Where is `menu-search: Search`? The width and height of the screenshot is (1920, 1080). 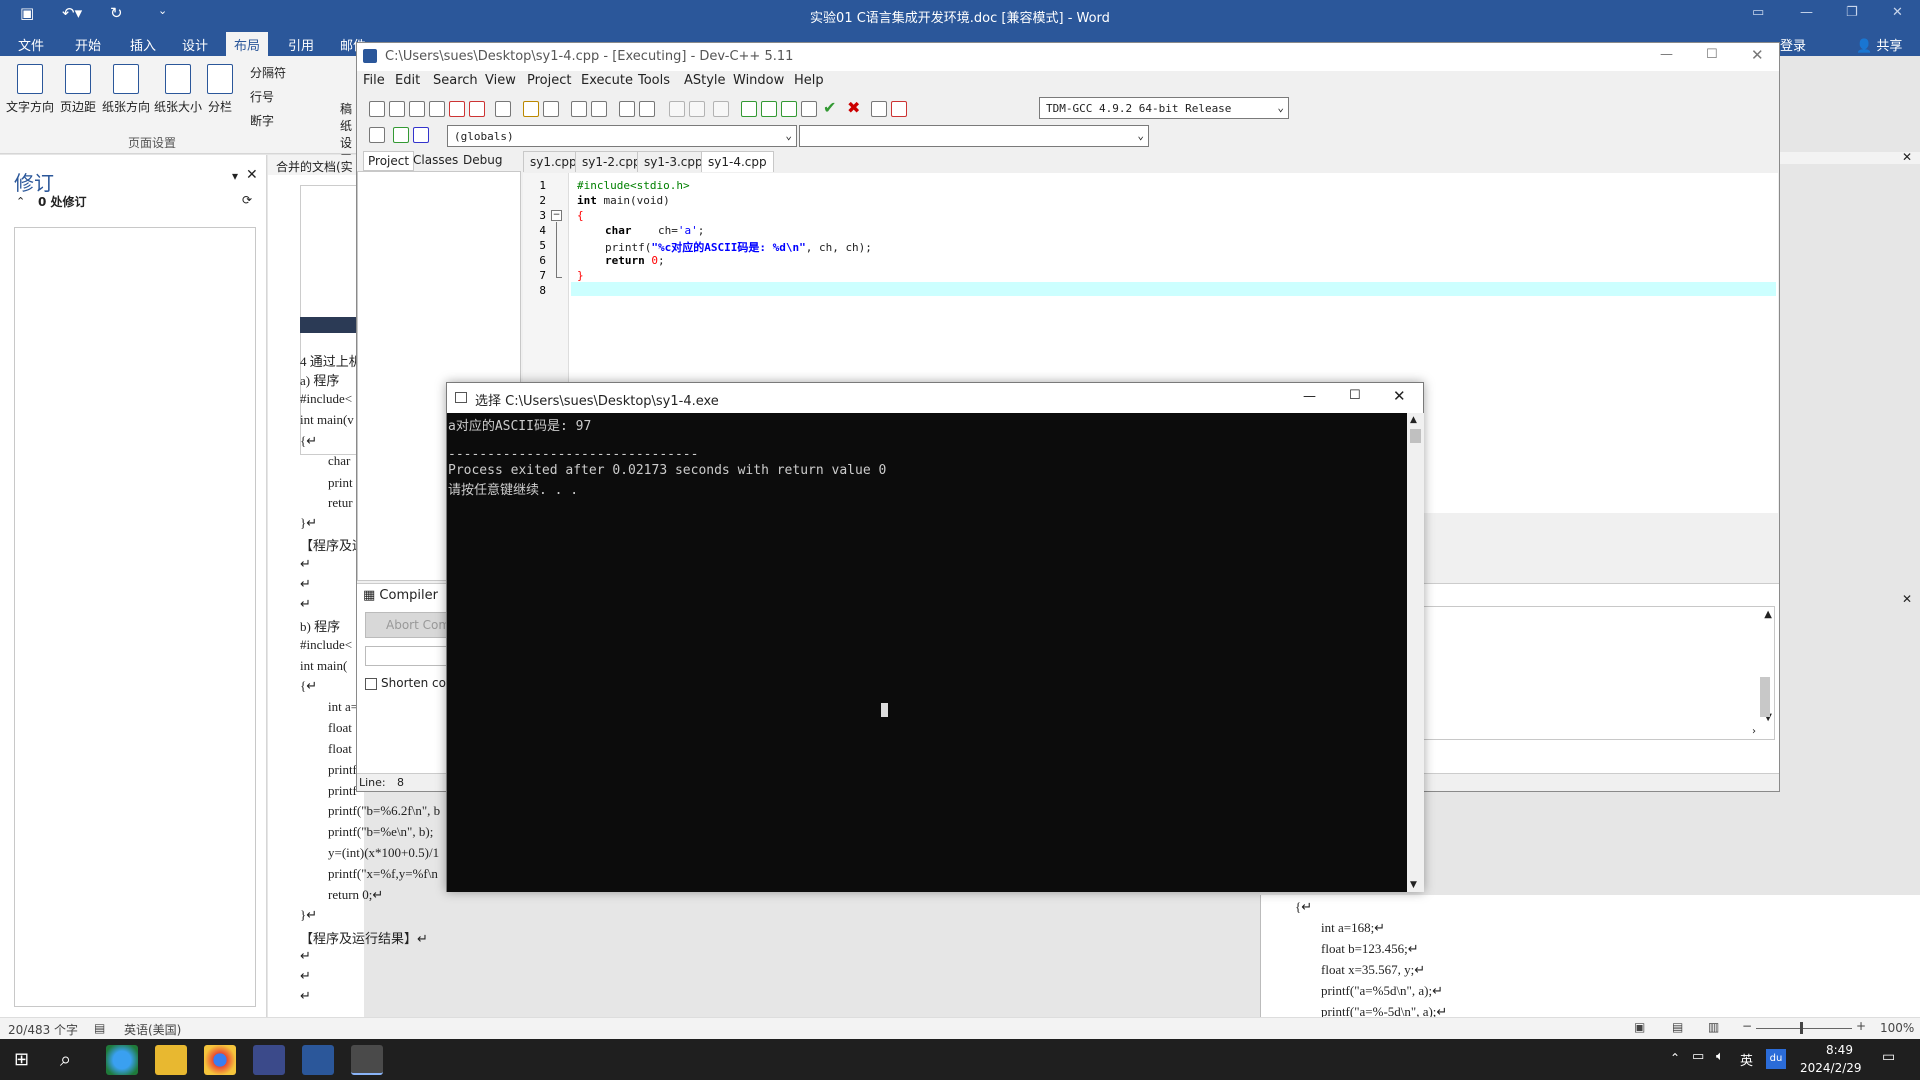
menu-search: Search is located at coordinates (455, 80).